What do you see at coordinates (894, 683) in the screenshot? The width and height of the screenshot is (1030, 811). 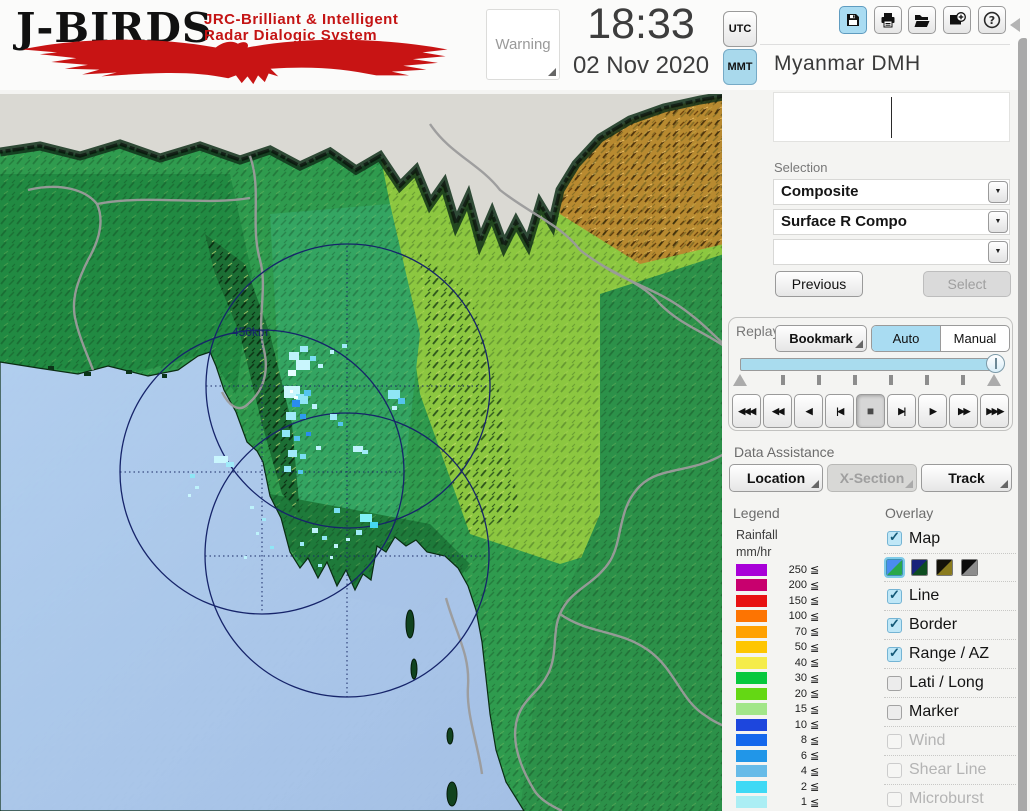 I see `checkbox-lati-long` at bounding box center [894, 683].